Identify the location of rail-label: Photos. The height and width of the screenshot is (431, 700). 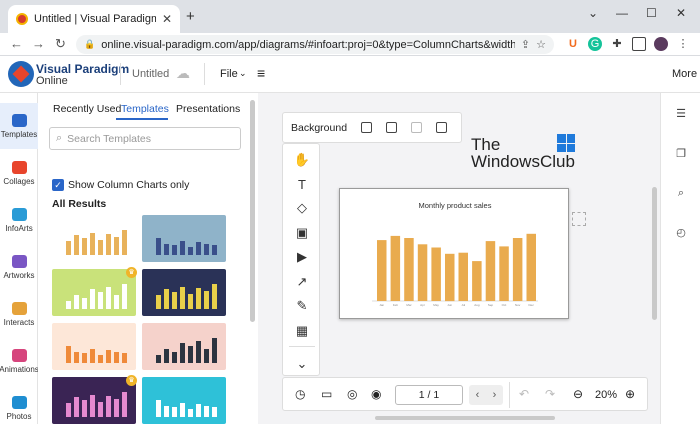
(19, 416).